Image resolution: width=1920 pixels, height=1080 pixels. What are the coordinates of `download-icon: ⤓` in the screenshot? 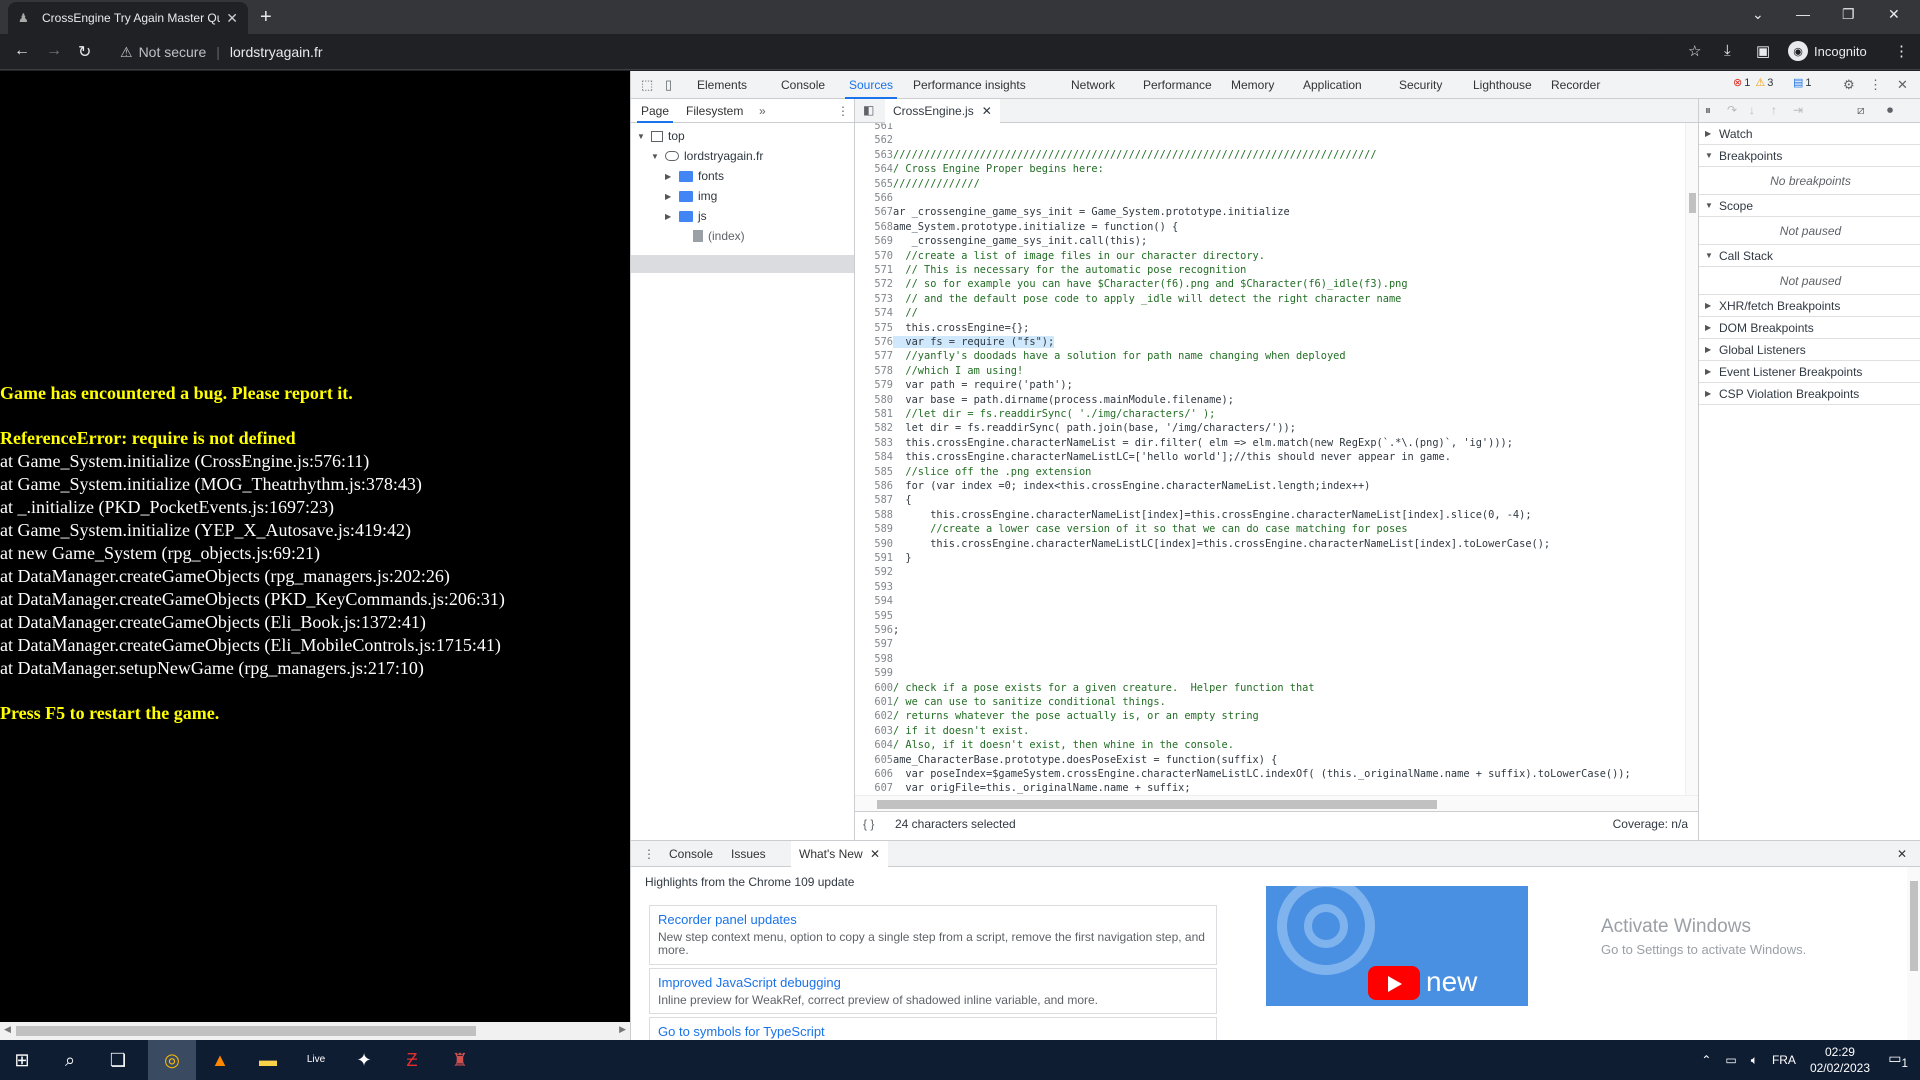 It's located at (1727, 50).